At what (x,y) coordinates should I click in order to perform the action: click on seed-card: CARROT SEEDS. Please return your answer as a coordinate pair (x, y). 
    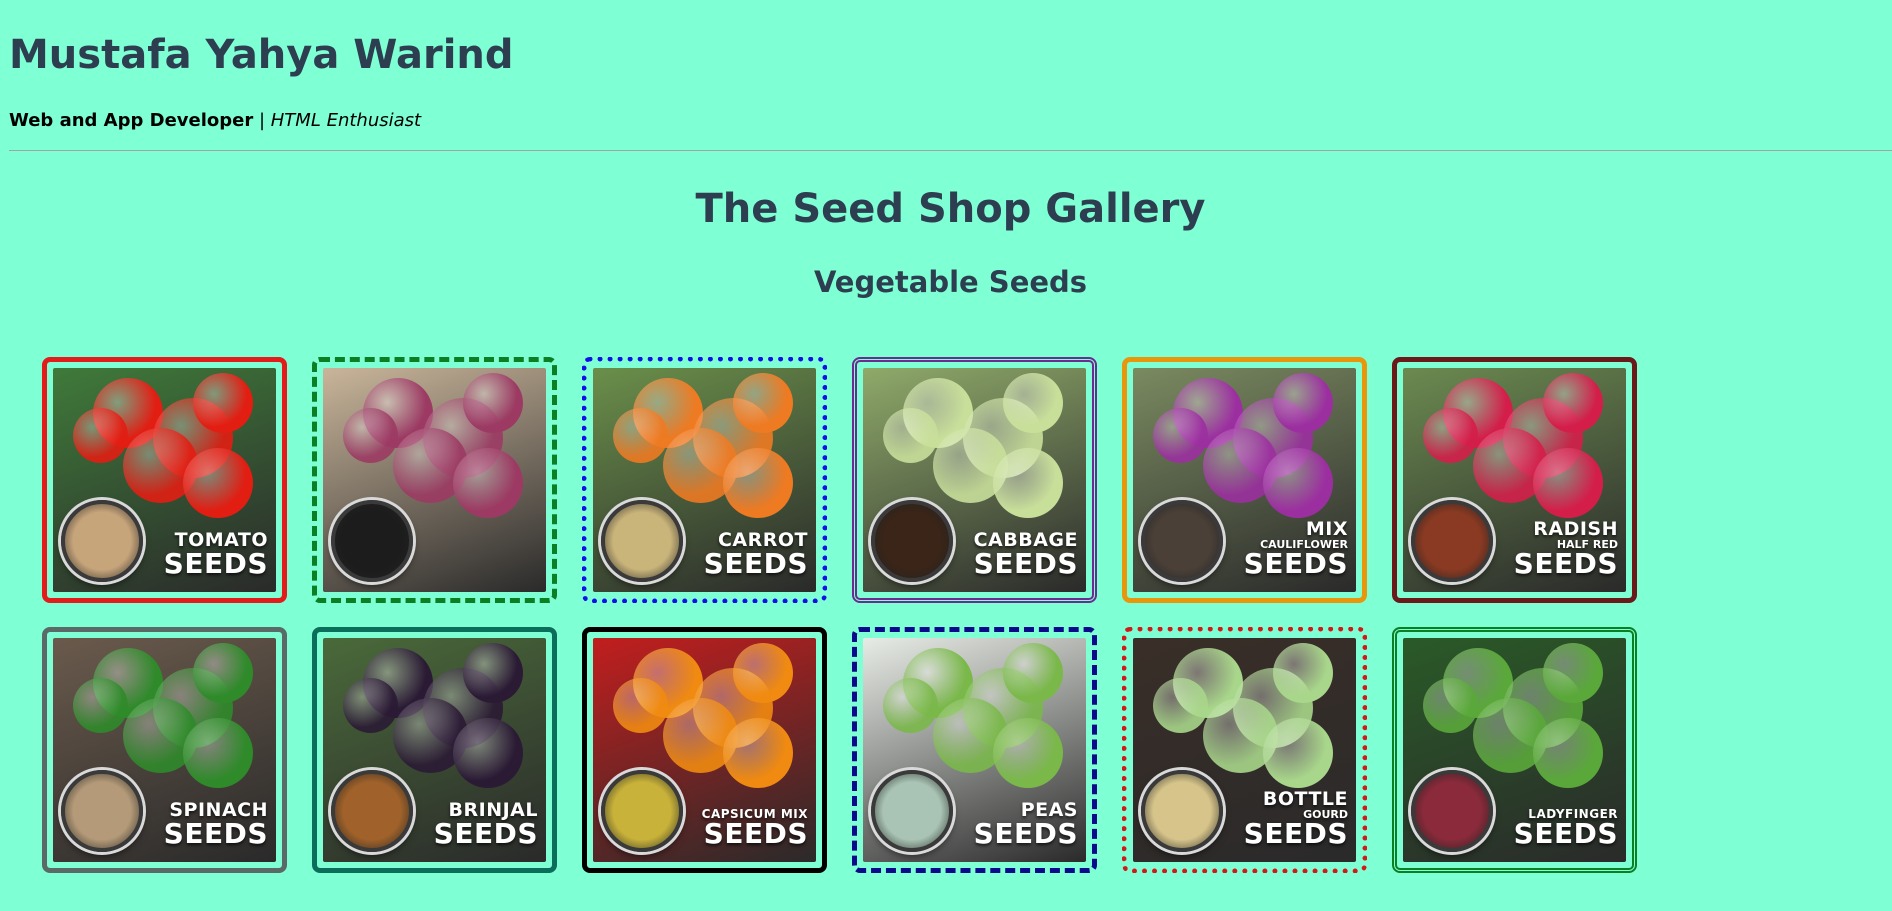
    Looking at the image, I should click on (704, 480).